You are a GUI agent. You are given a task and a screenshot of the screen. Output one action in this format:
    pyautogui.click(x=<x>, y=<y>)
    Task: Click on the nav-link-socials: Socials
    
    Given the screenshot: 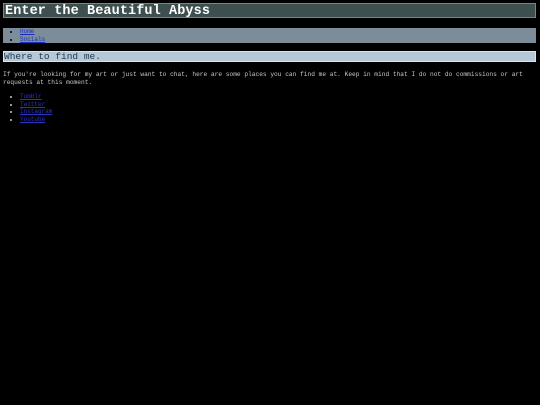 What is the action you would take?
    pyautogui.click(x=32, y=39)
    